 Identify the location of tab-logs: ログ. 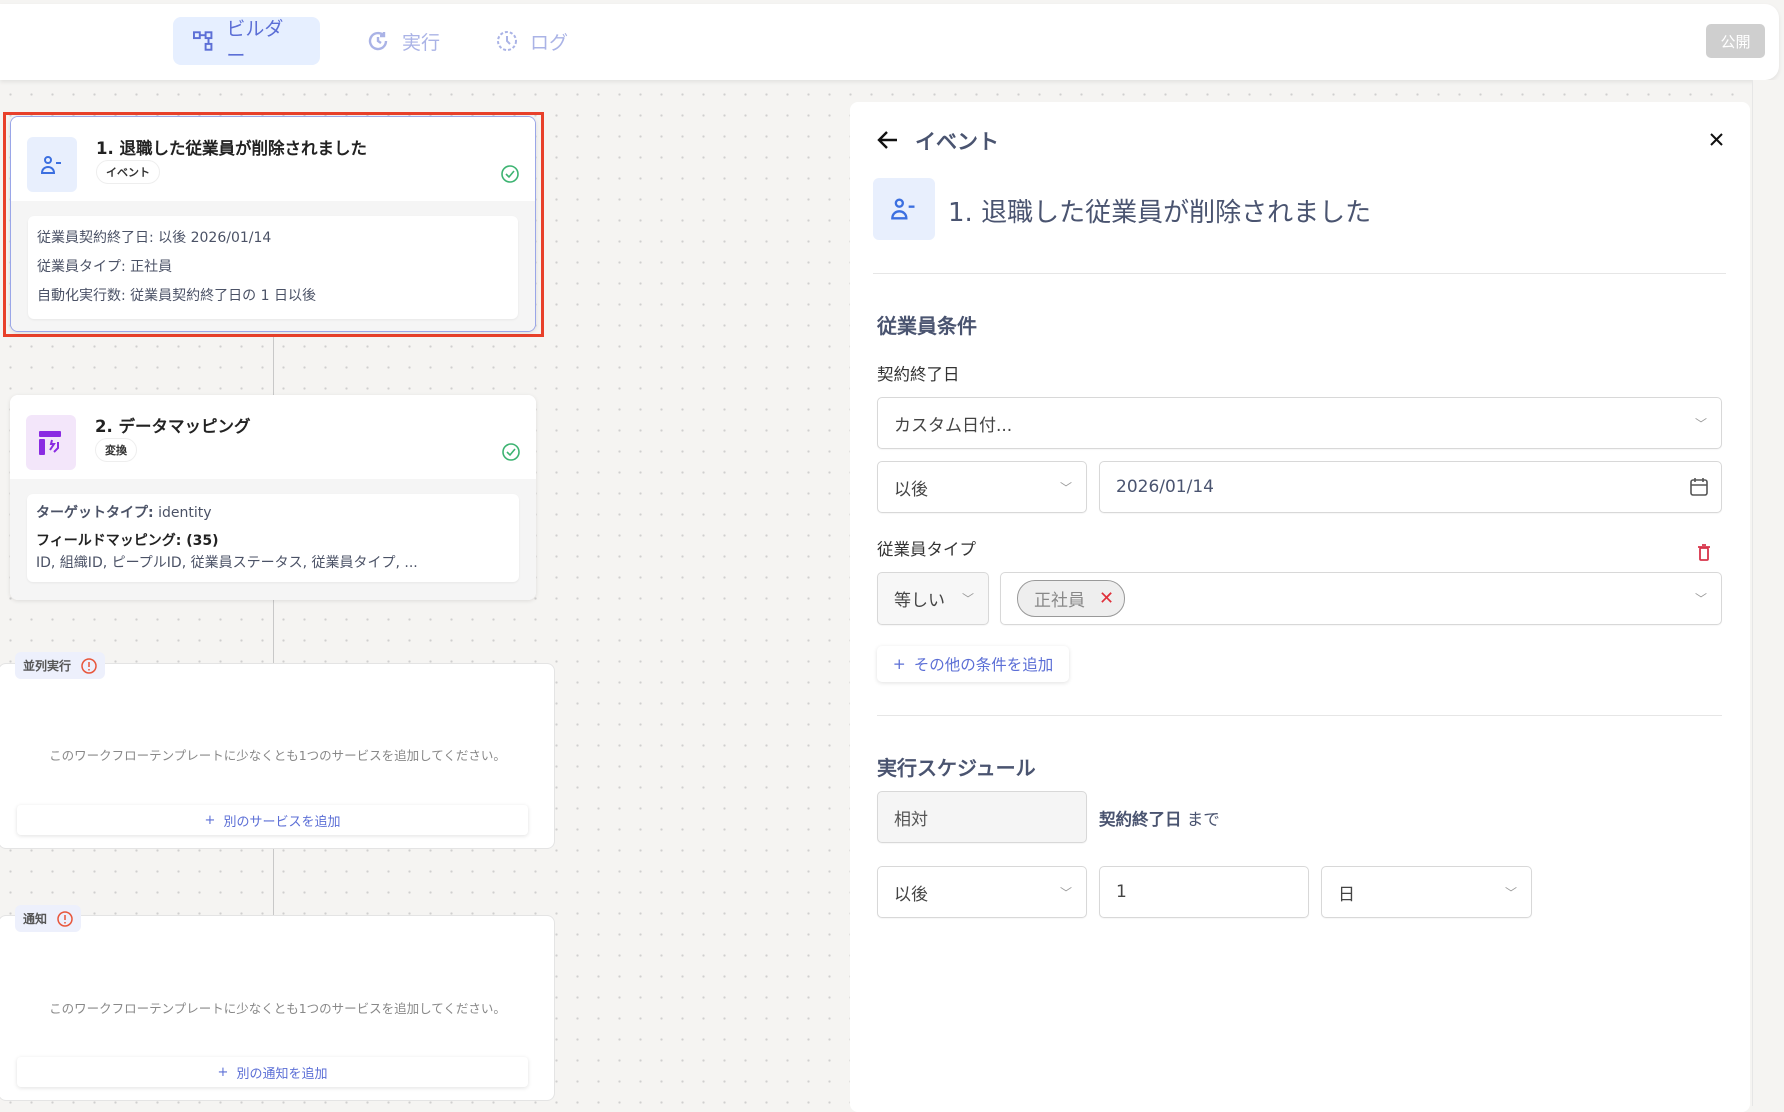
(532, 41).